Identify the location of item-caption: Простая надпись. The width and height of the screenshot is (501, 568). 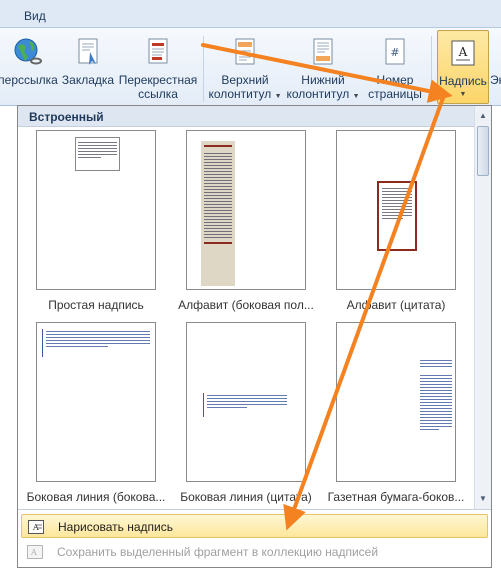
(96, 305).